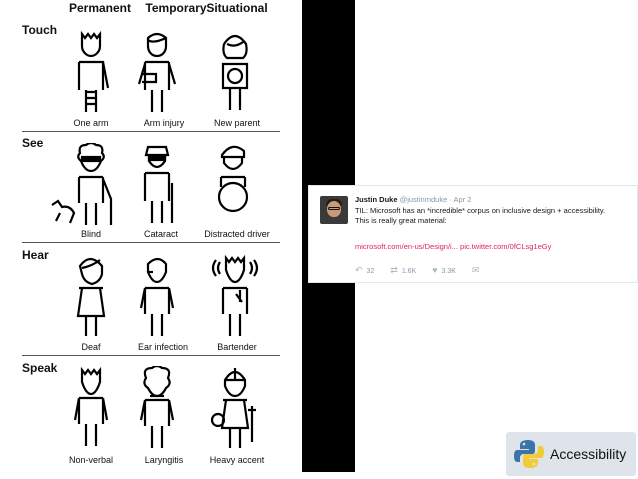  Describe the element at coordinates (233, 185) in the screenshot. I see `distracted-driver-figure` at that location.